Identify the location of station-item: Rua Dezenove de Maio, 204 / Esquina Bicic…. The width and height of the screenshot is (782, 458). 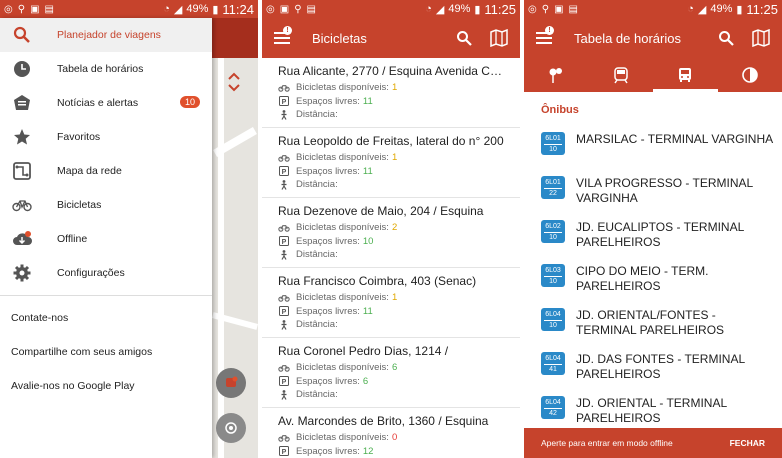
(391, 233).